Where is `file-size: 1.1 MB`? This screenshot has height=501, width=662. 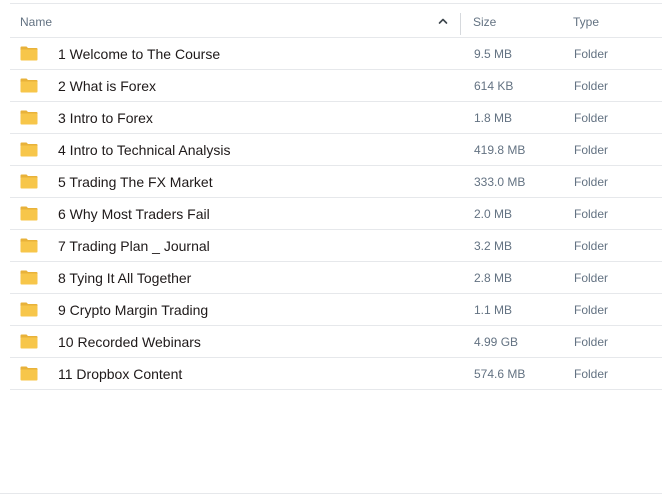
file-size: 1.1 MB is located at coordinates (493, 310).